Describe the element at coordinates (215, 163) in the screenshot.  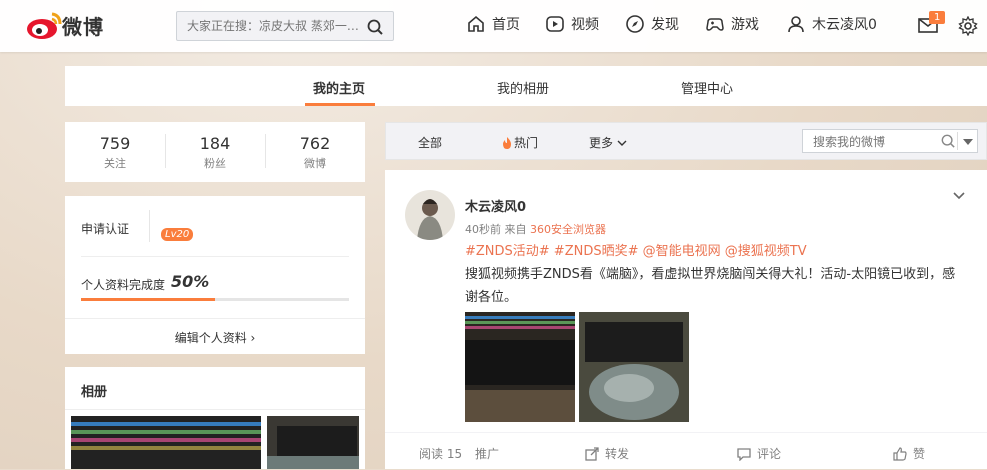
I see `stat-followers-label: 粉丝` at that location.